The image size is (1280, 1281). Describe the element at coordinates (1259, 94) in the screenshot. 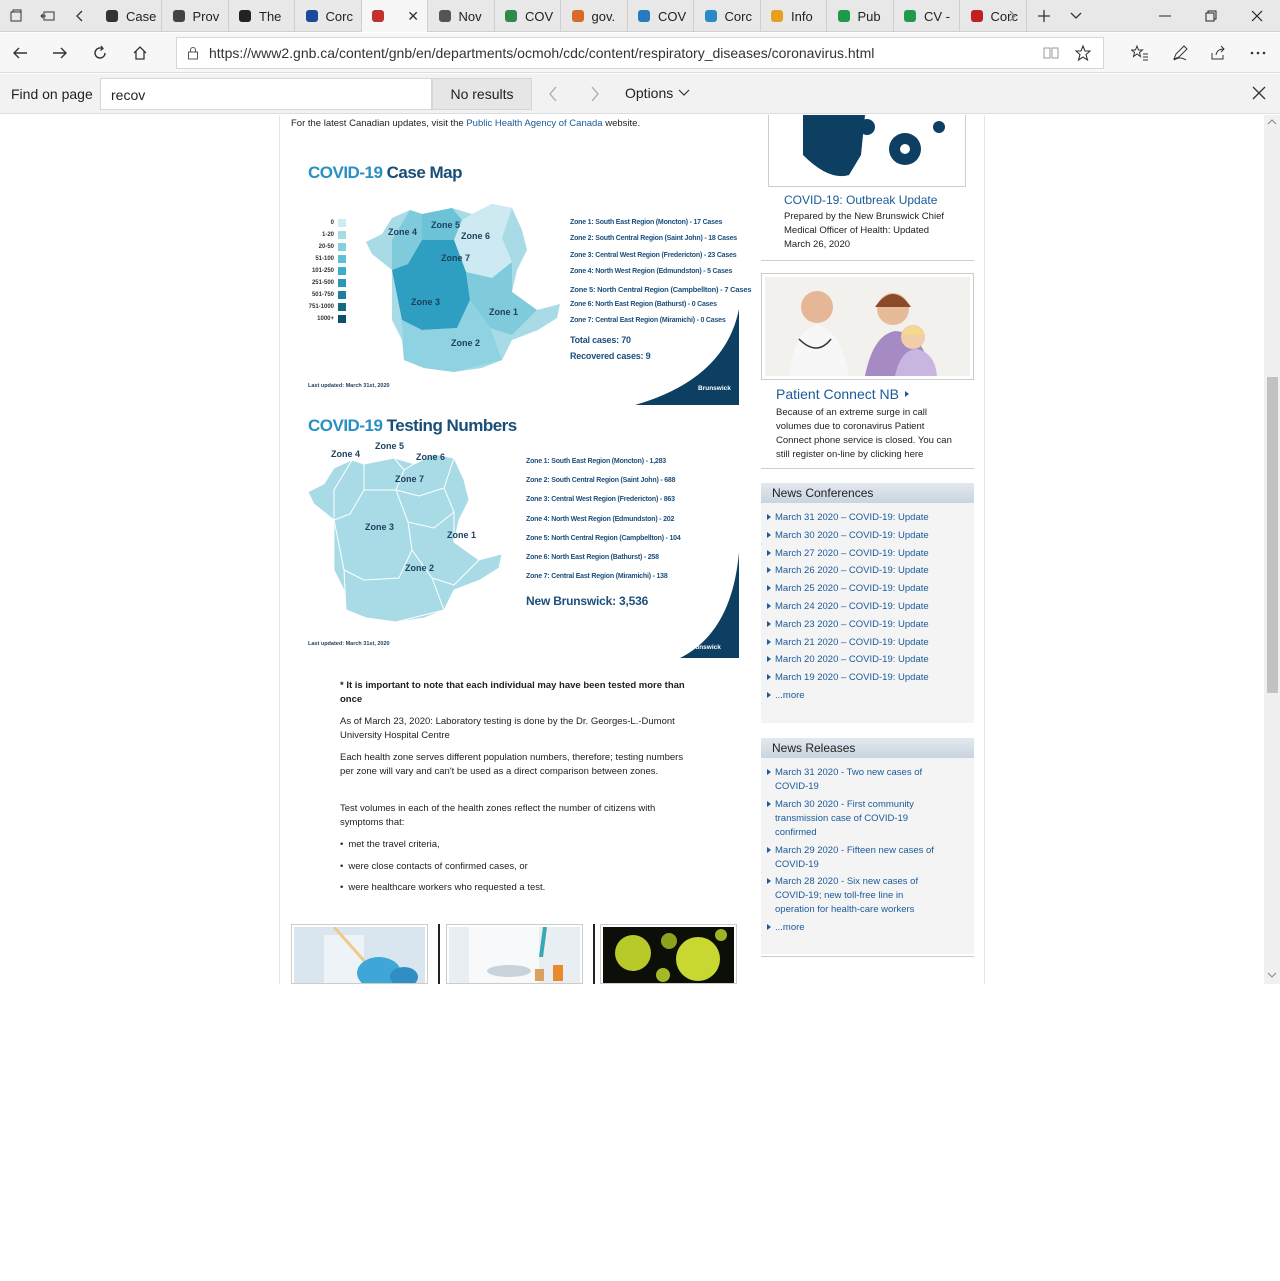

I see `close-find-icon` at that location.